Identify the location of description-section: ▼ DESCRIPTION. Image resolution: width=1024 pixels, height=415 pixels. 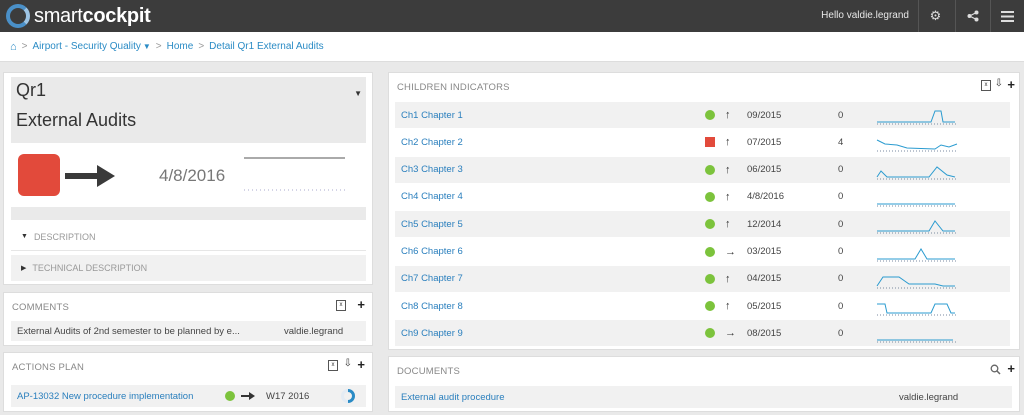
(188, 237).